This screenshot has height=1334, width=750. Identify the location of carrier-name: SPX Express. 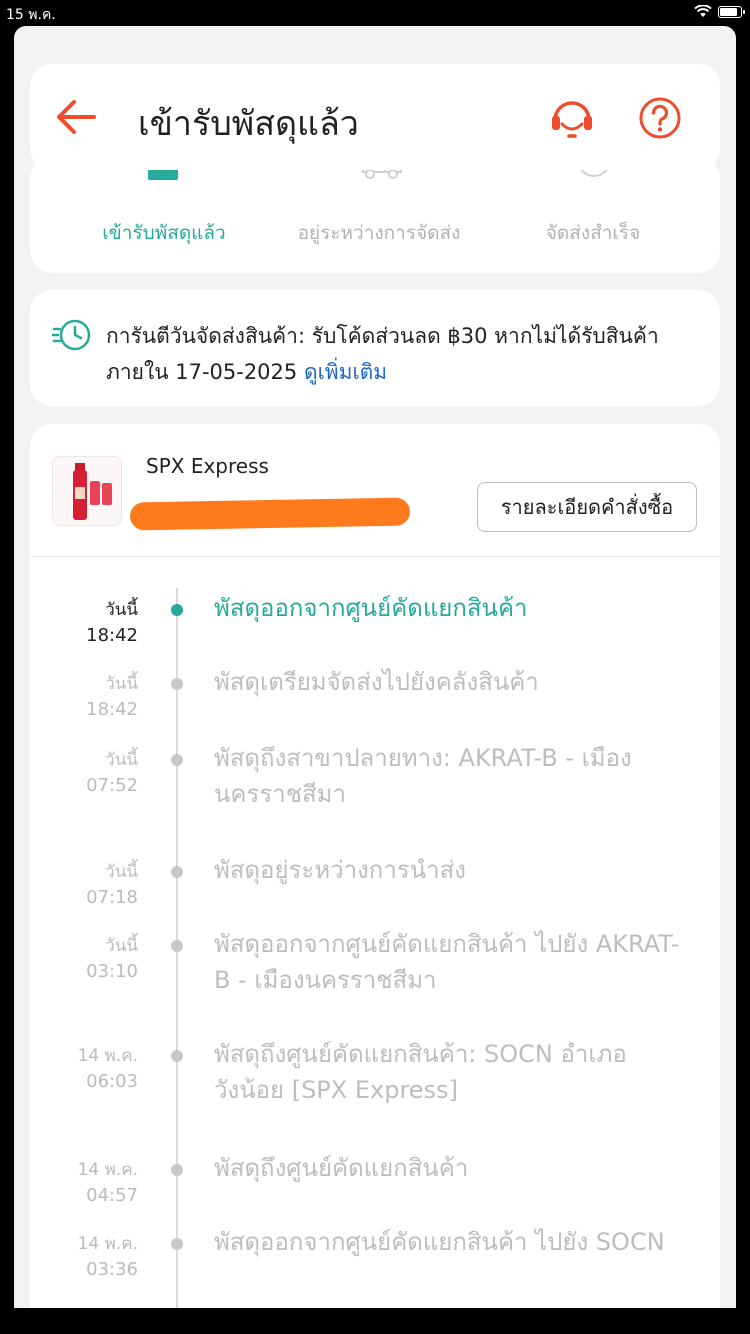
(207, 466).